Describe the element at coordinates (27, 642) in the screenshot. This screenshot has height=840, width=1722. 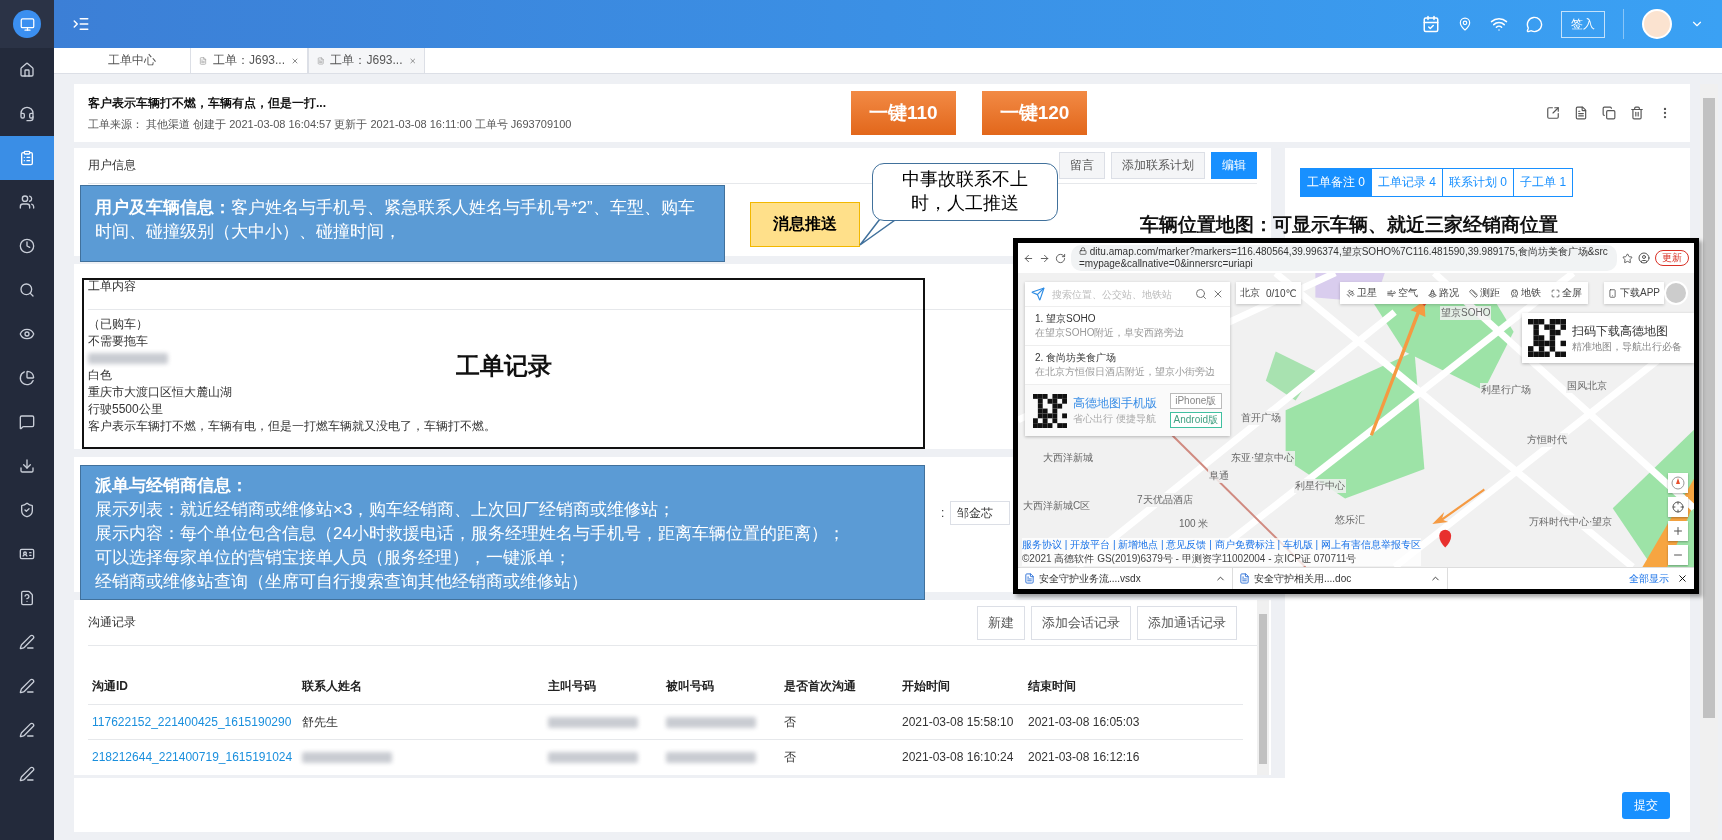
I see `pen-icon` at that location.